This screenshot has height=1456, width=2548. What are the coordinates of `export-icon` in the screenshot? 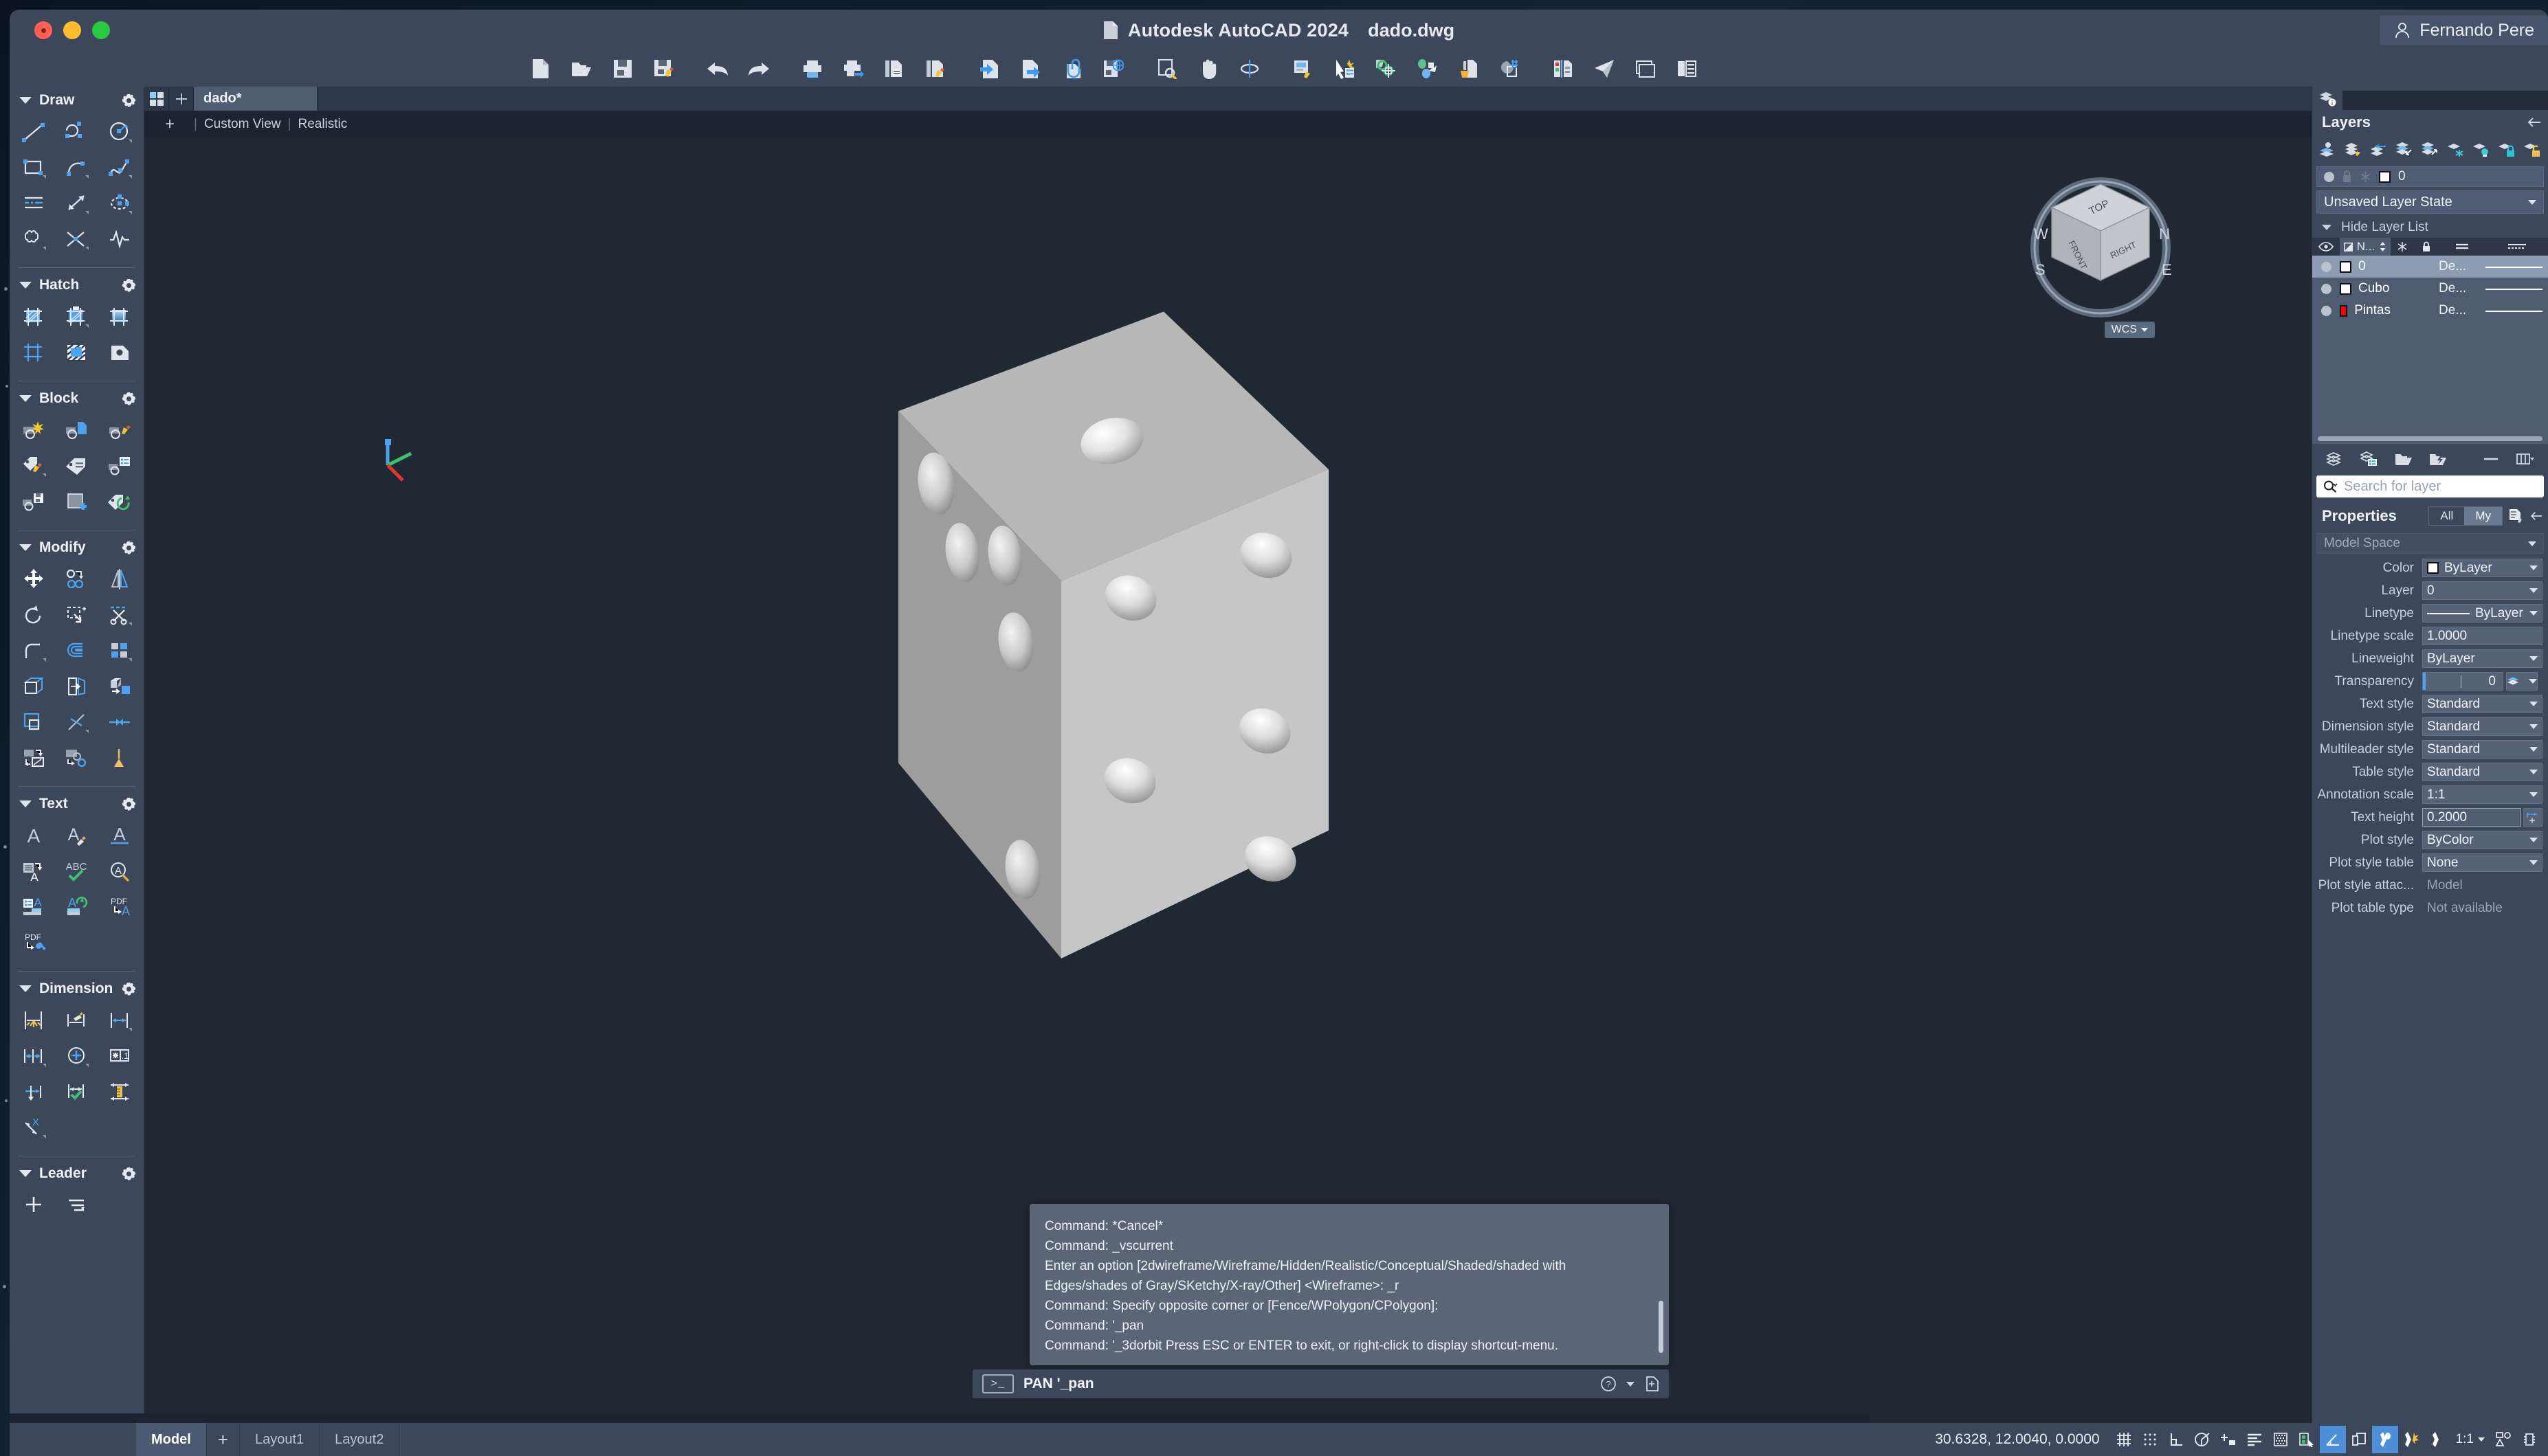 It's located at (1031, 68).